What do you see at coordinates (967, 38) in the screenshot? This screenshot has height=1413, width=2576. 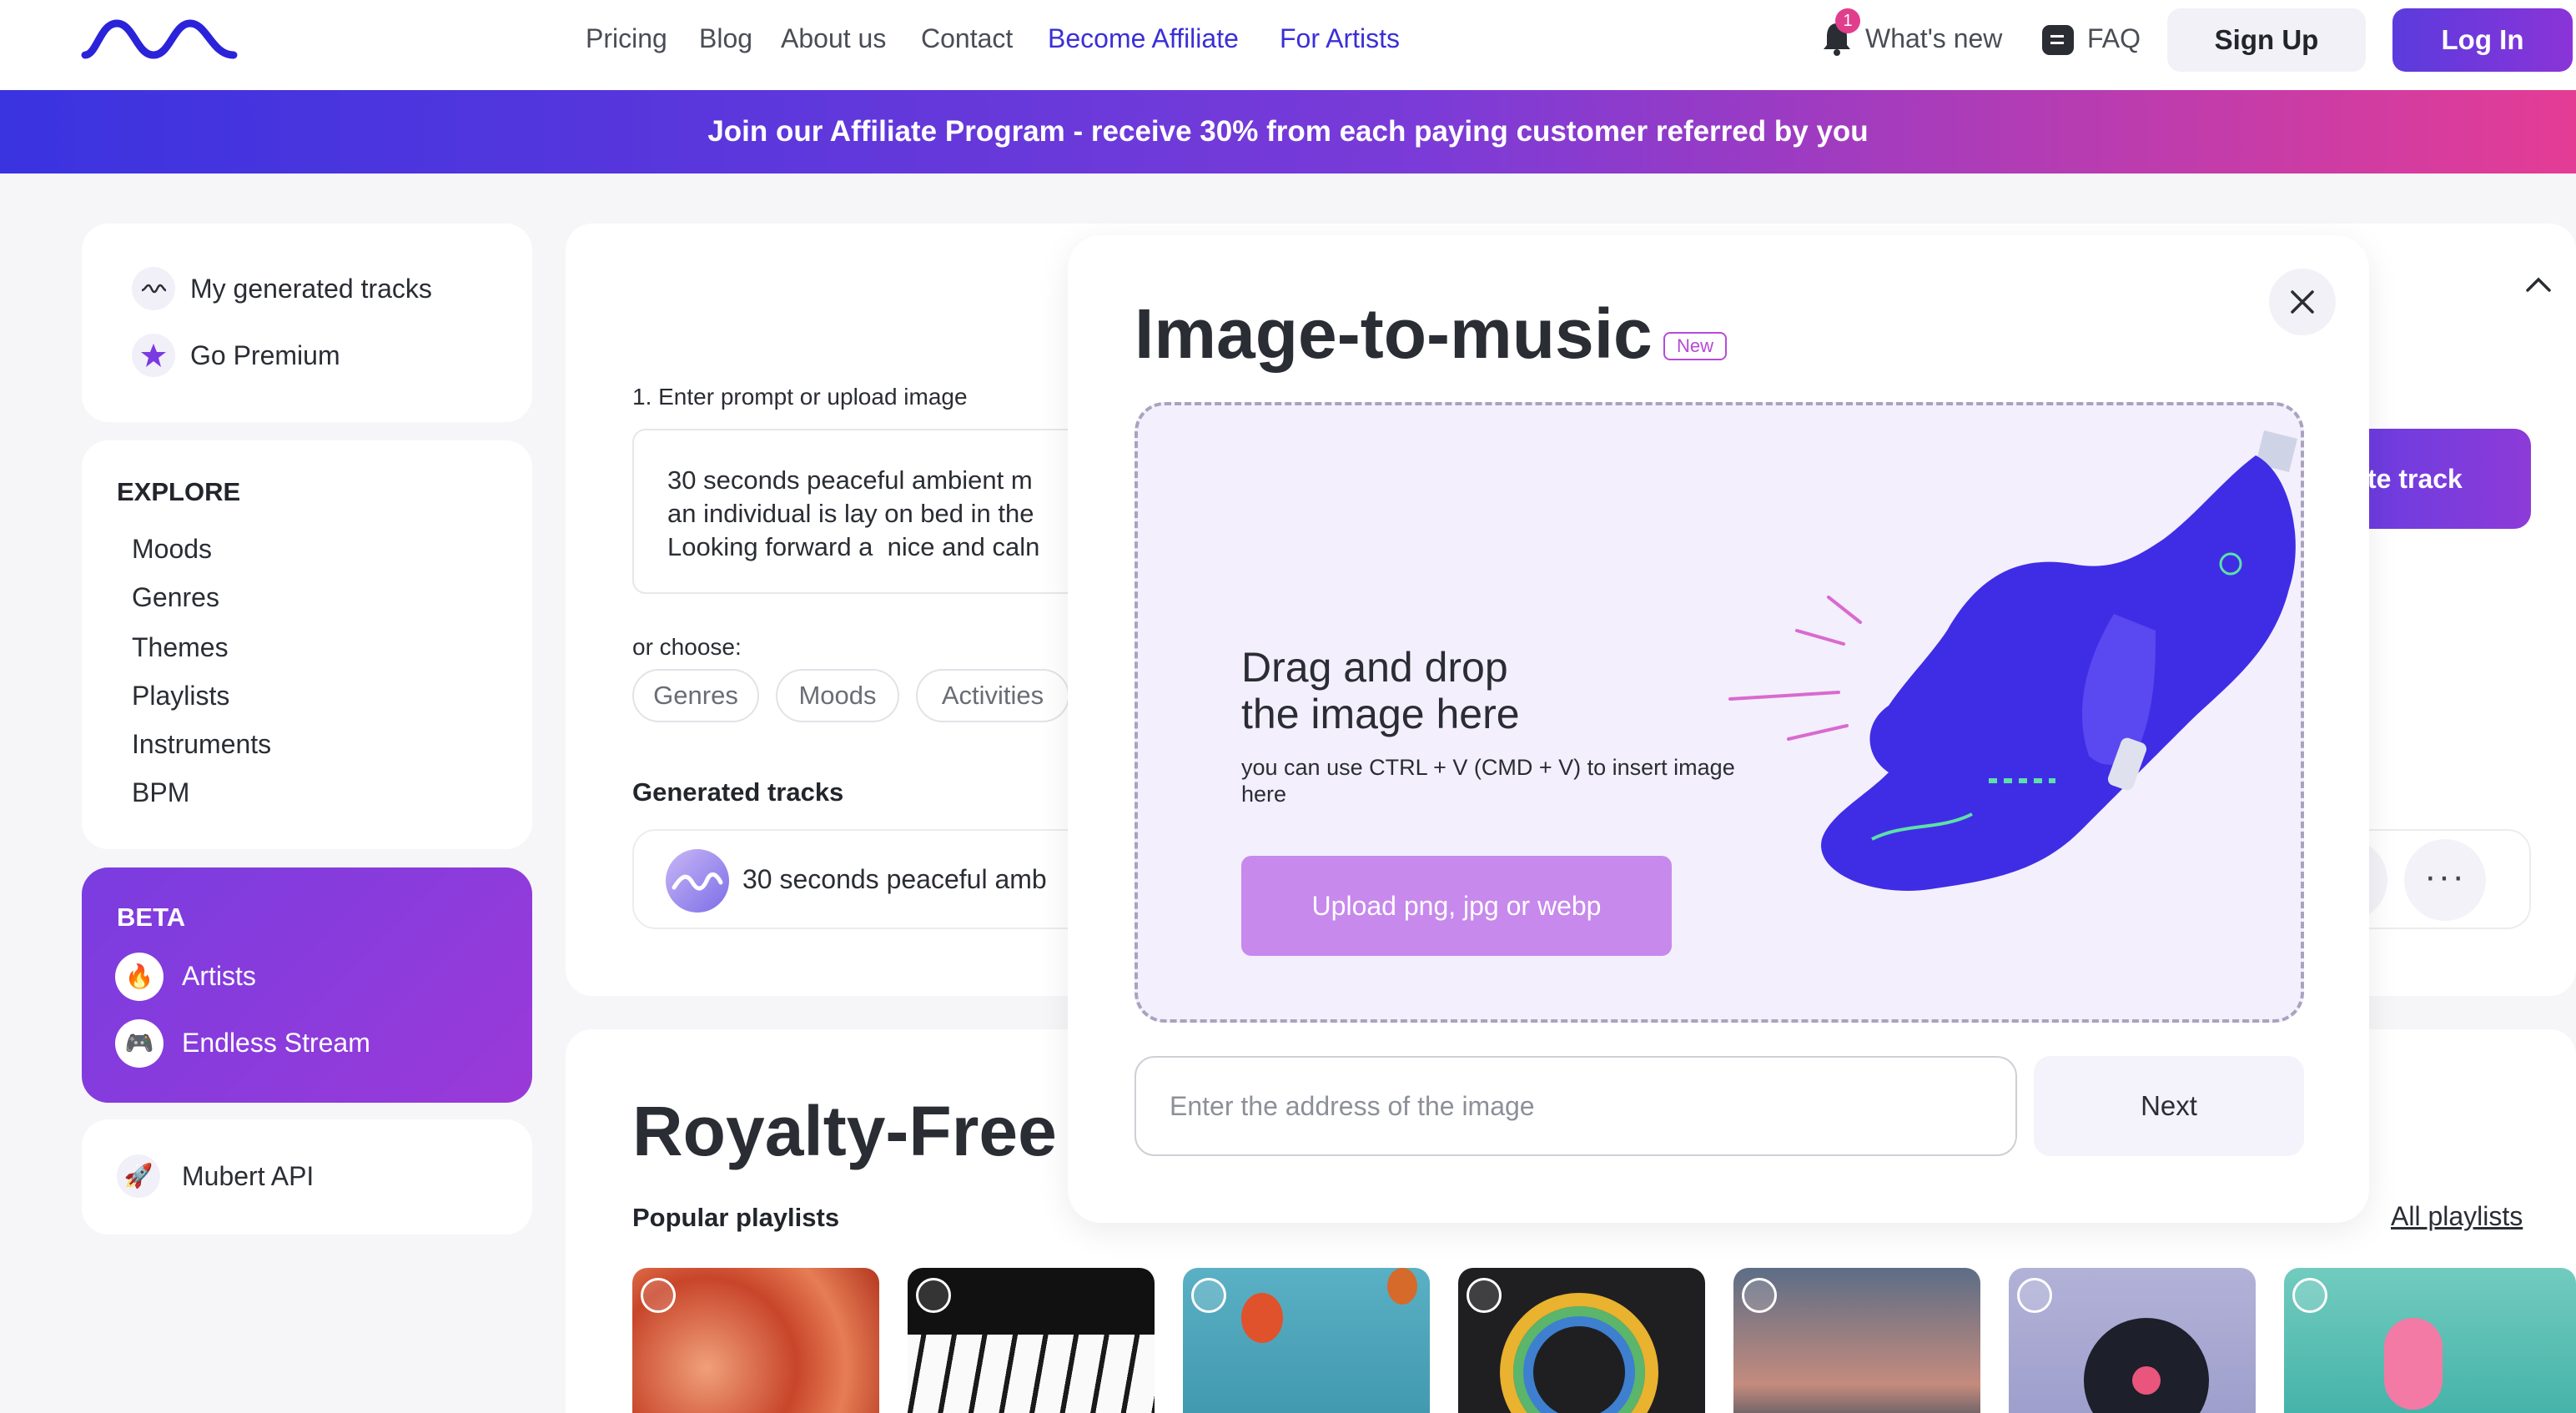 I see `nav-contact: Contact` at bounding box center [967, 38].